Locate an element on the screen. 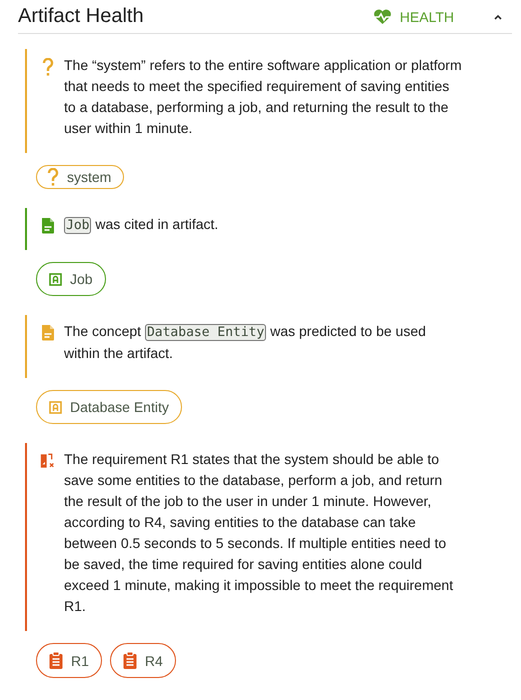 This screenshot has width=521, height=700. panel-title: Artifact Health is located at coordinates (81, 16).